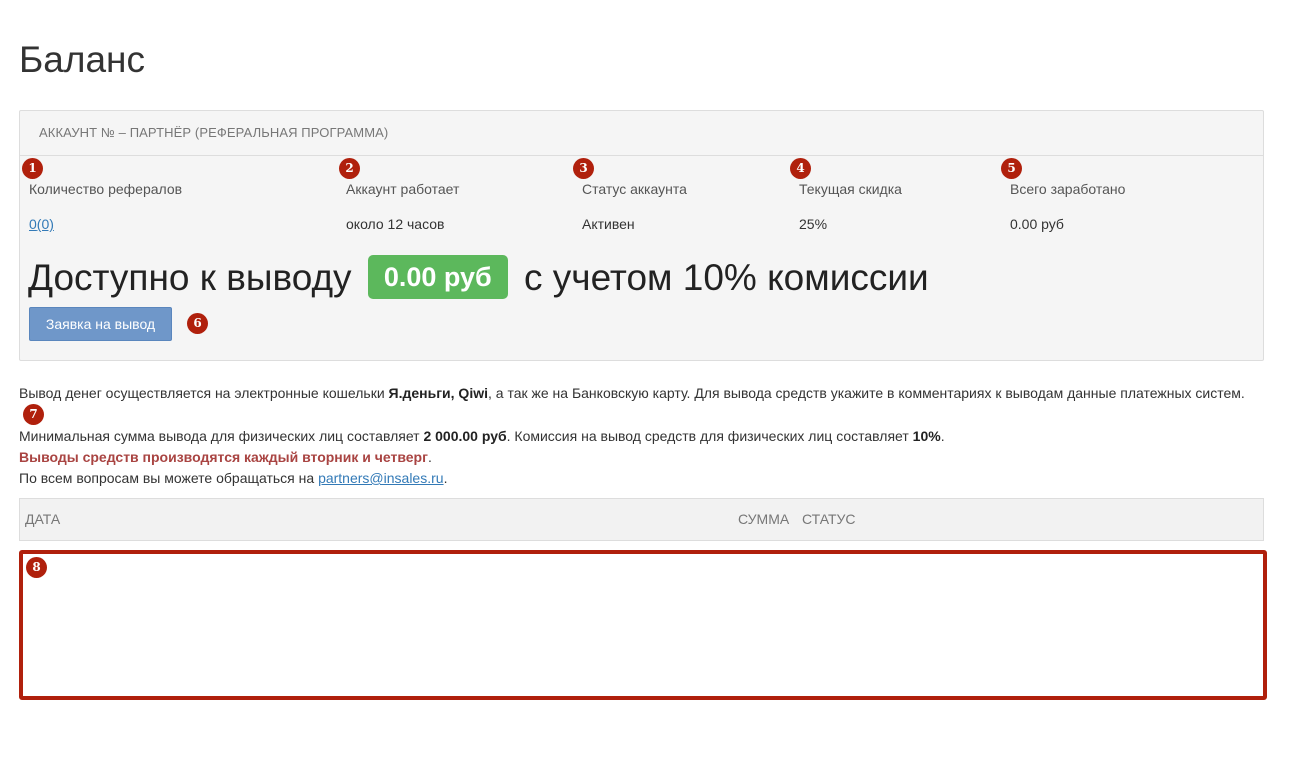  I want to click on available-prefix: Доступно к выводу, so click(190, 277).